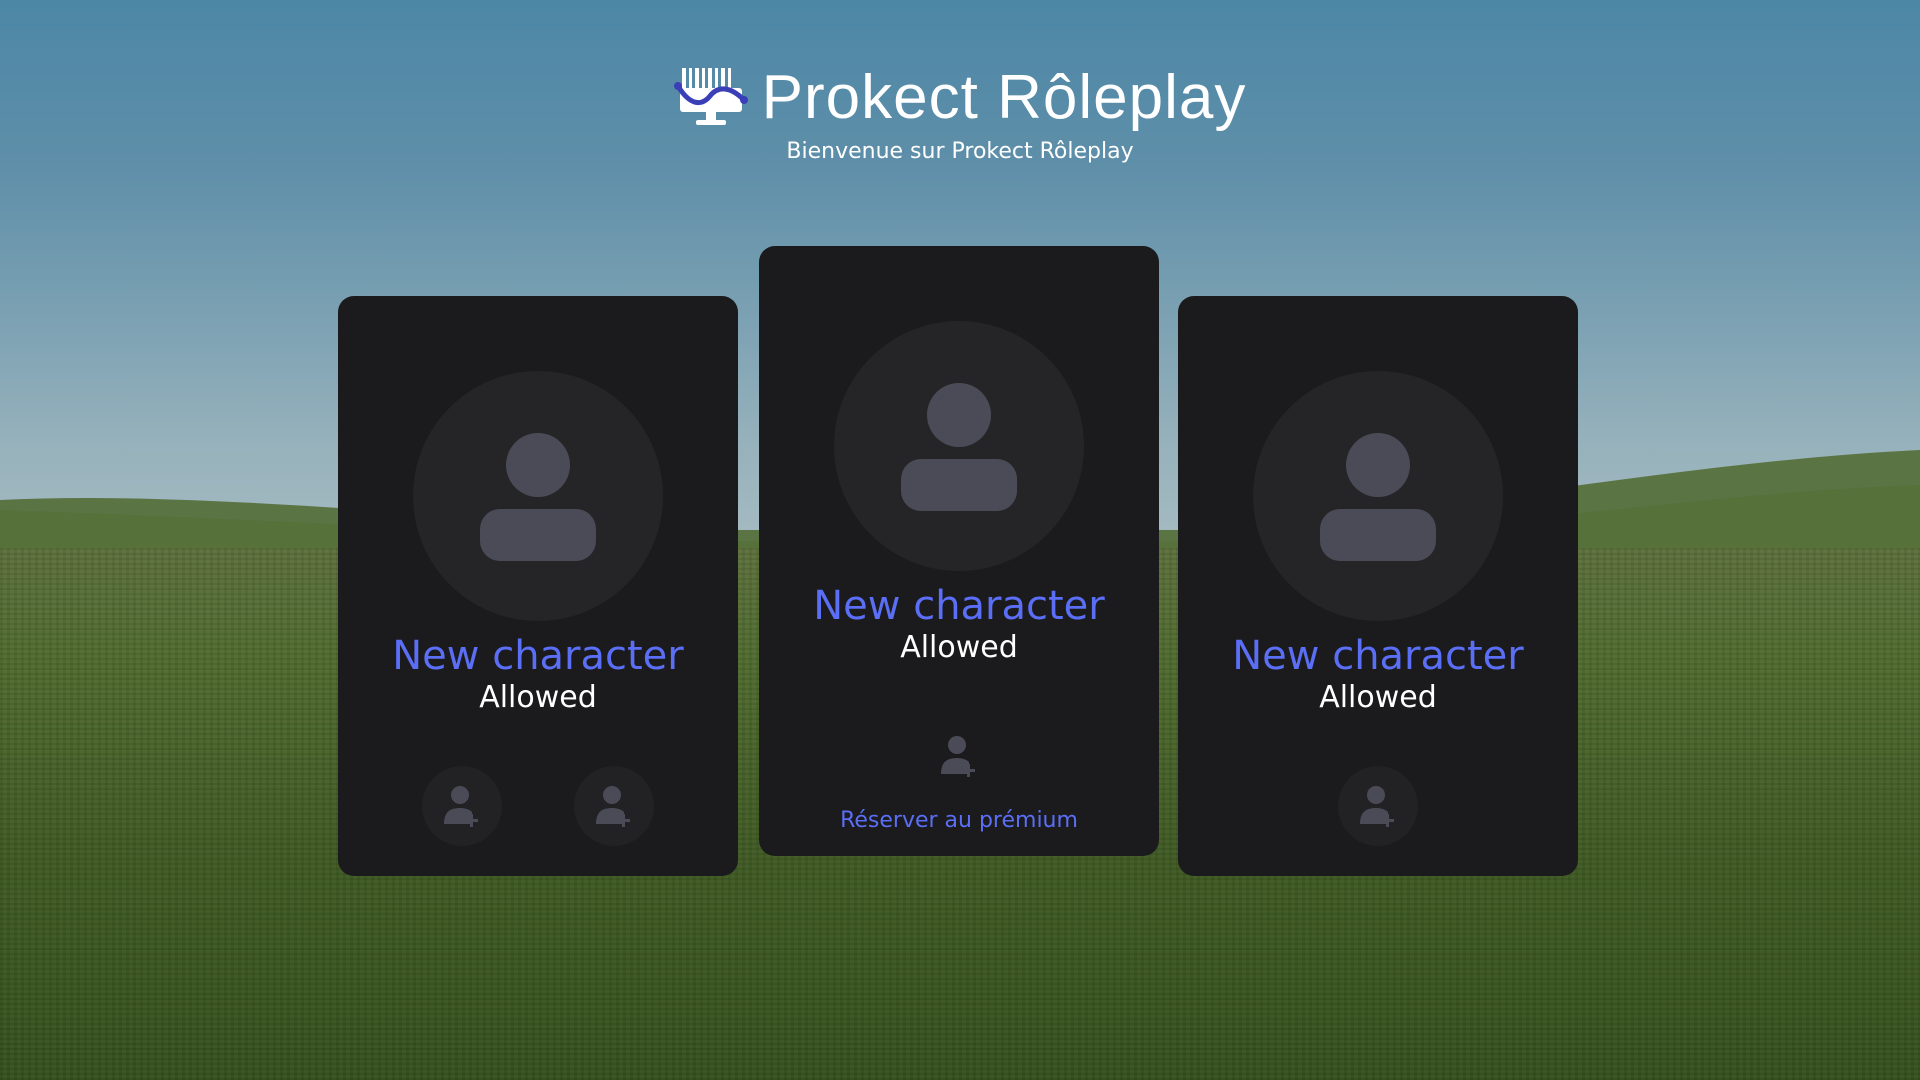  I want to click on premium-reserve-link: Réserver au prémium, so click(959, 820).